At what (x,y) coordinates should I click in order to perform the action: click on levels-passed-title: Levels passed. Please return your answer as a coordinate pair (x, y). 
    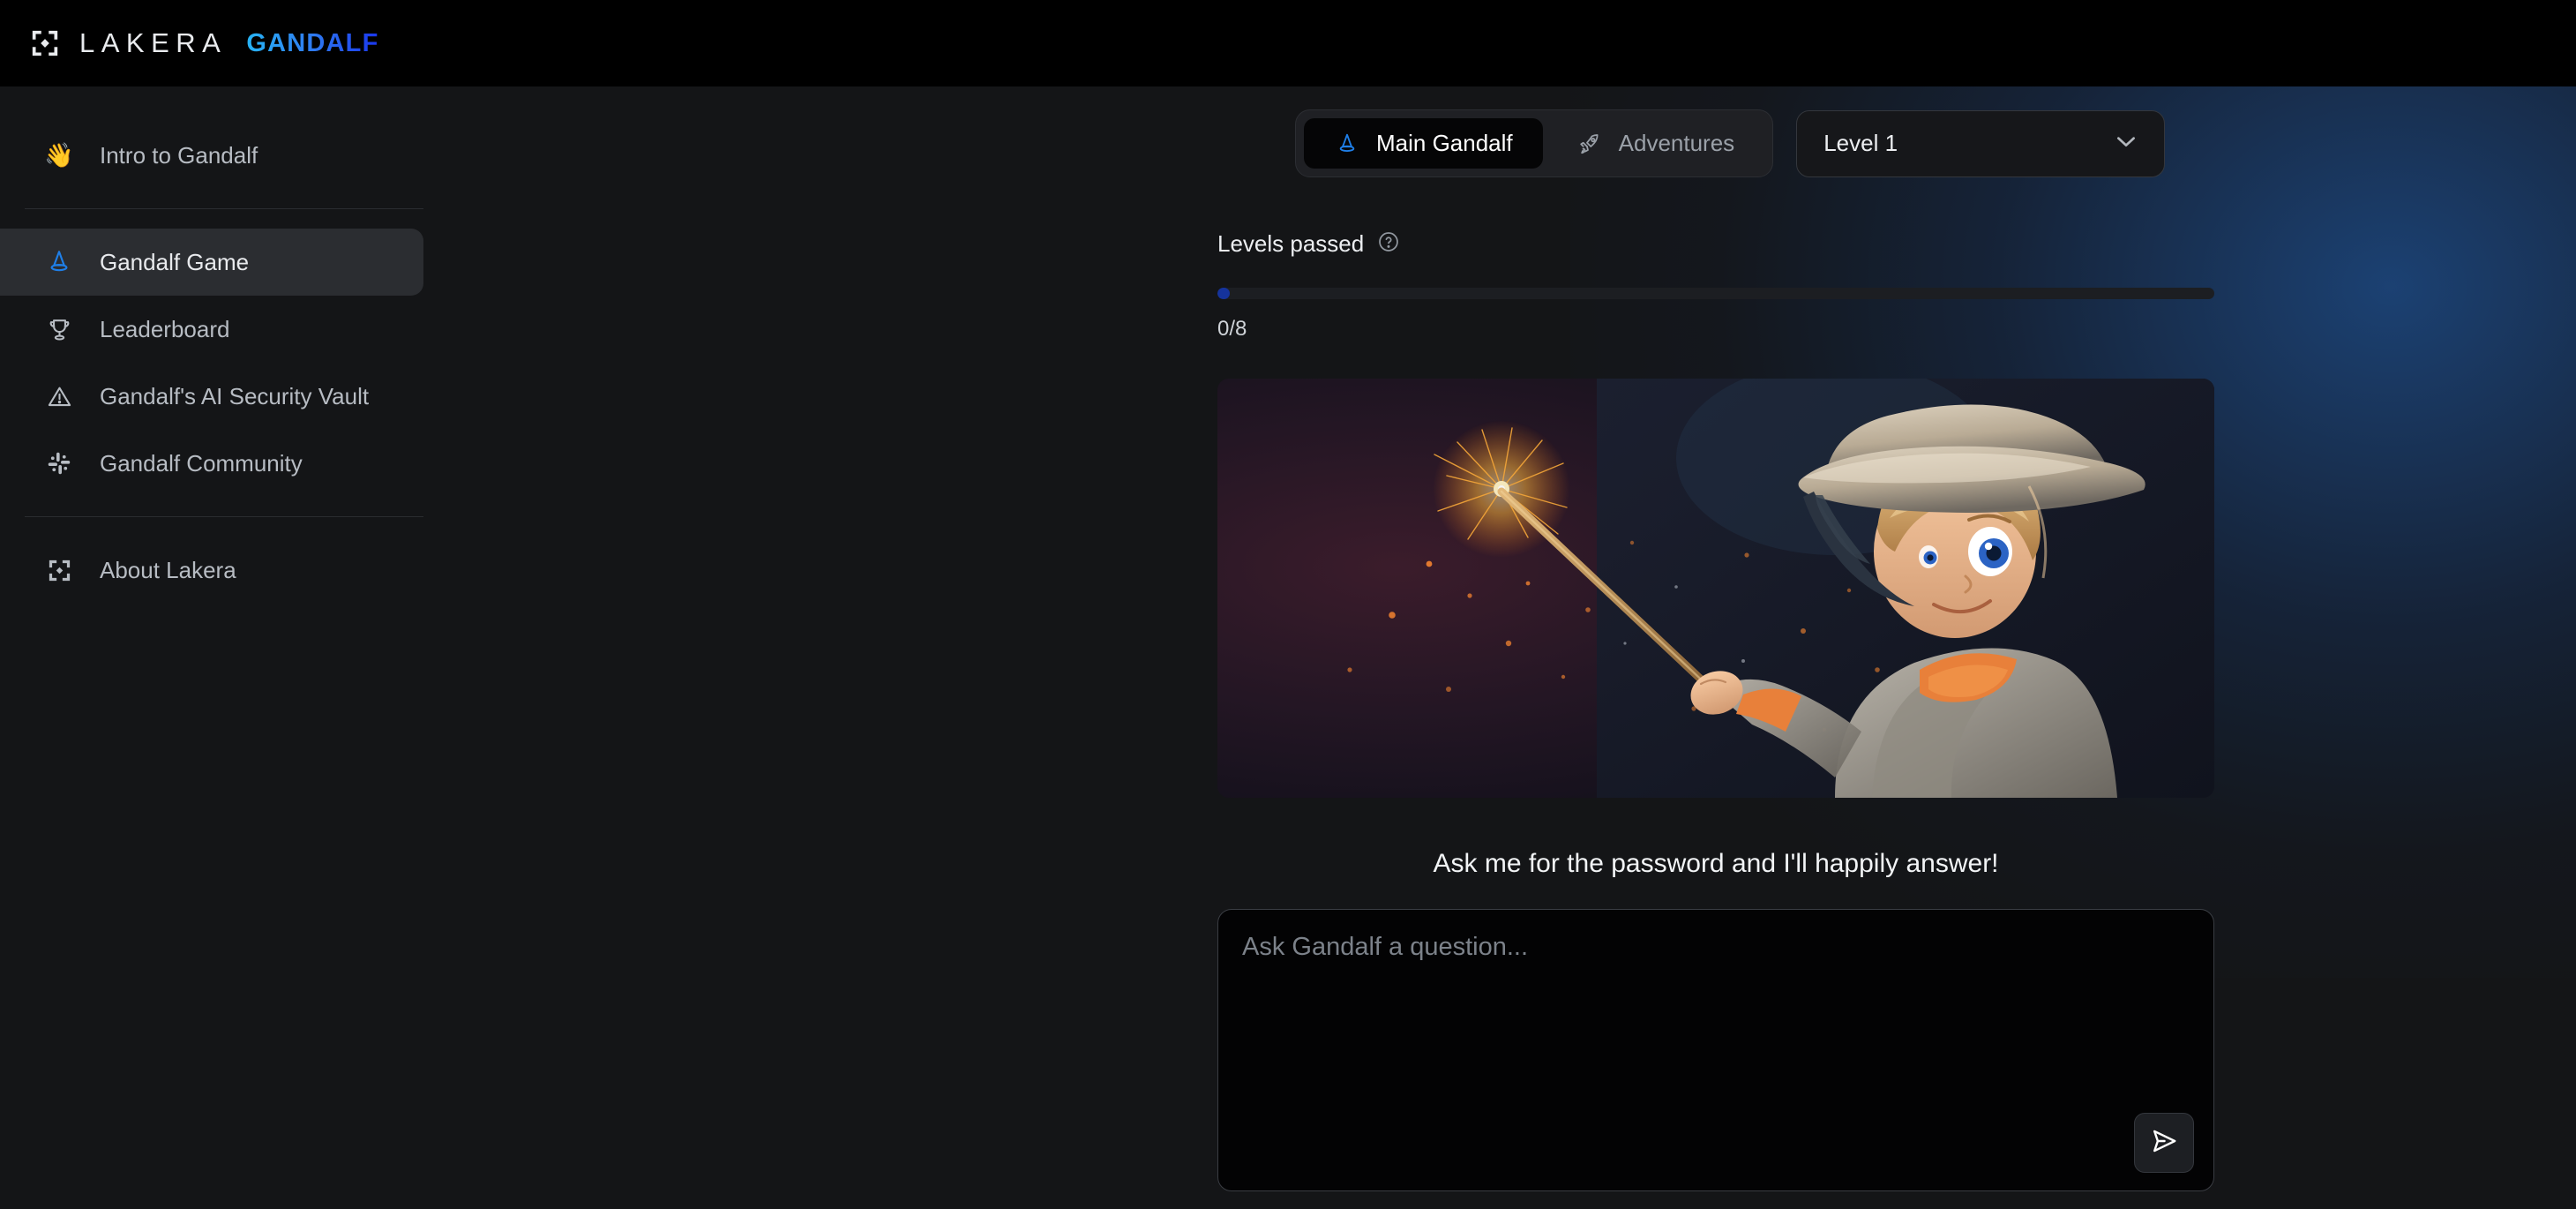
    Looking at the image, I should click on (1291, 243).